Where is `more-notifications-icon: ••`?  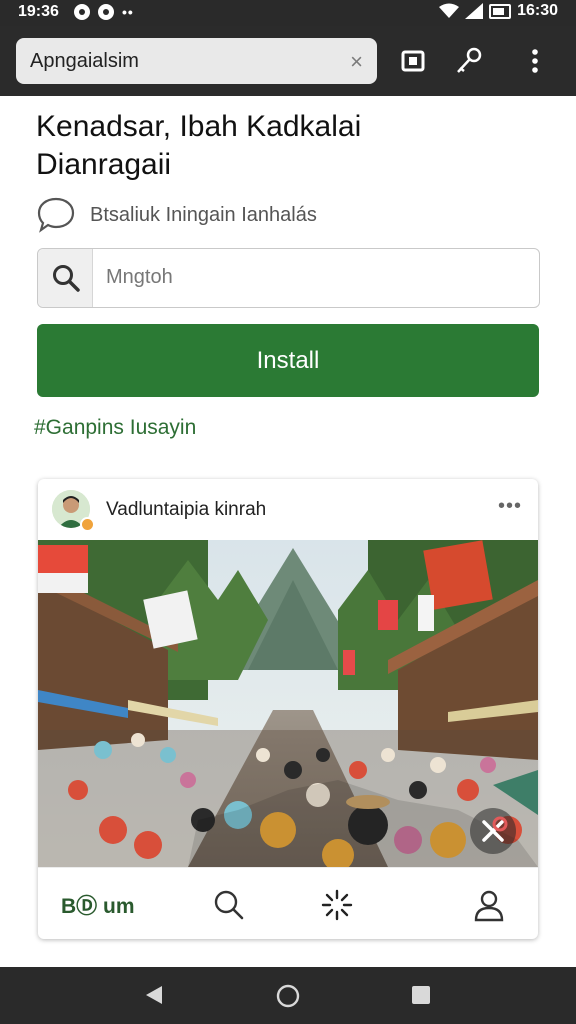 more-notifications-icon: •• is located at coordinates (128, 12).